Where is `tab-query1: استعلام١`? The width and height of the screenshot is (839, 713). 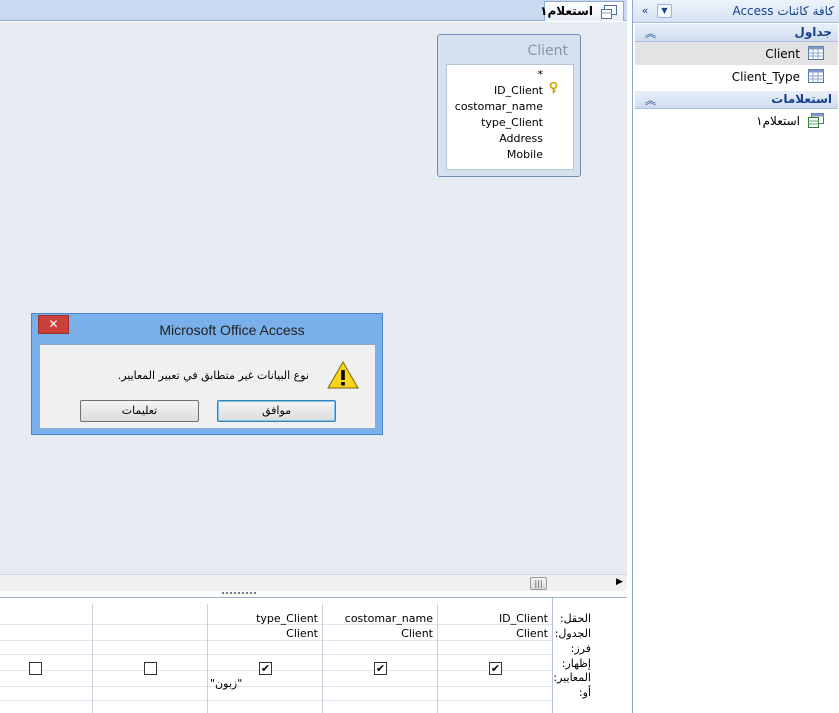
tab-query1: استعلام١ is located at coordinates (582, 11).